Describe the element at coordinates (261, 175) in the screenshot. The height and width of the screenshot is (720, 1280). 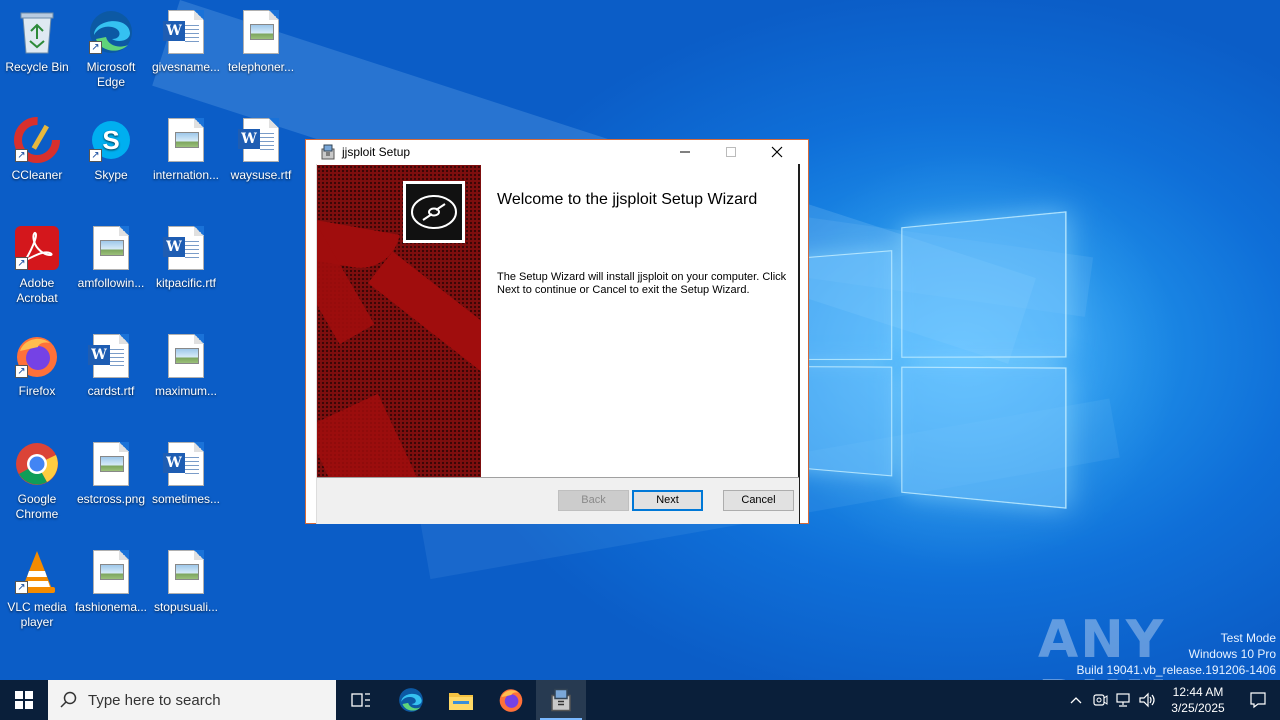
I see `icon-label: waysuse.rtf` at that location.